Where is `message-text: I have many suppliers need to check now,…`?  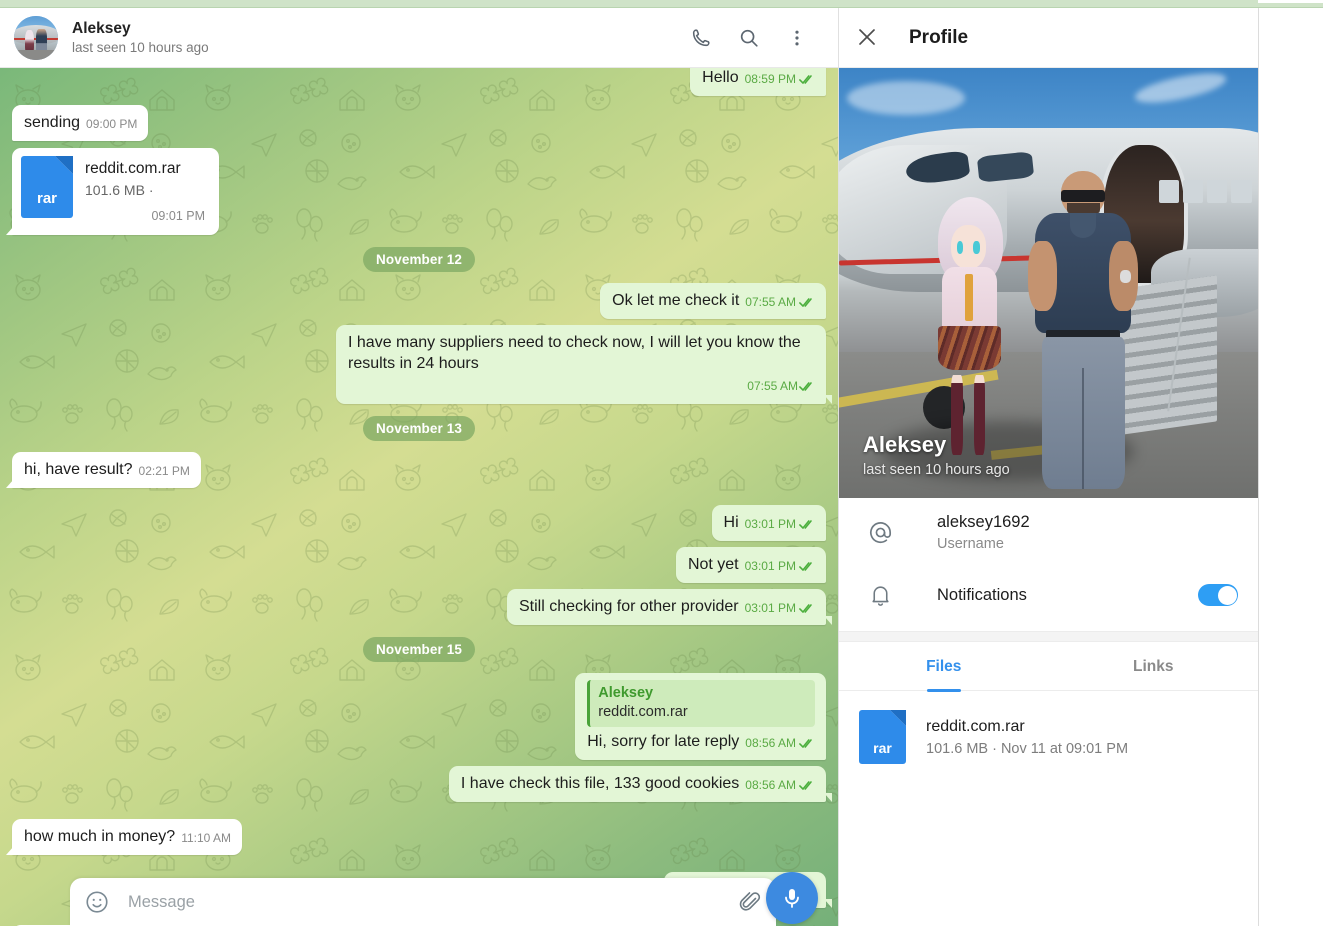
message-text: I have many suppliers need to check now,… is located at coordinates (574, 353).